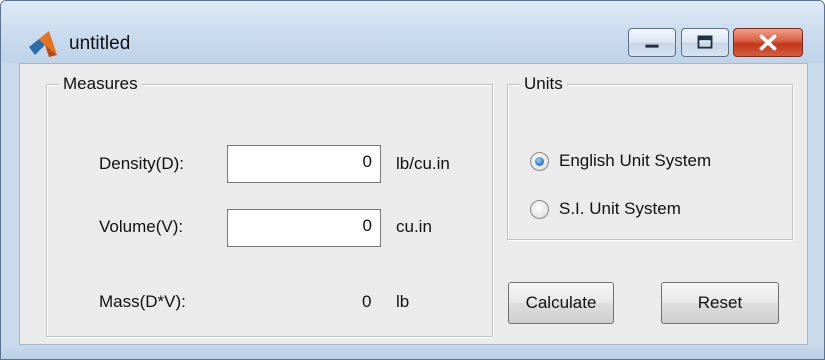 The height and width of the screenshot is (360, 825). What do you see at coordinates (720, 303) in the screenshot?
I see `reset-button: Reset` at bounding box center [720, 303].